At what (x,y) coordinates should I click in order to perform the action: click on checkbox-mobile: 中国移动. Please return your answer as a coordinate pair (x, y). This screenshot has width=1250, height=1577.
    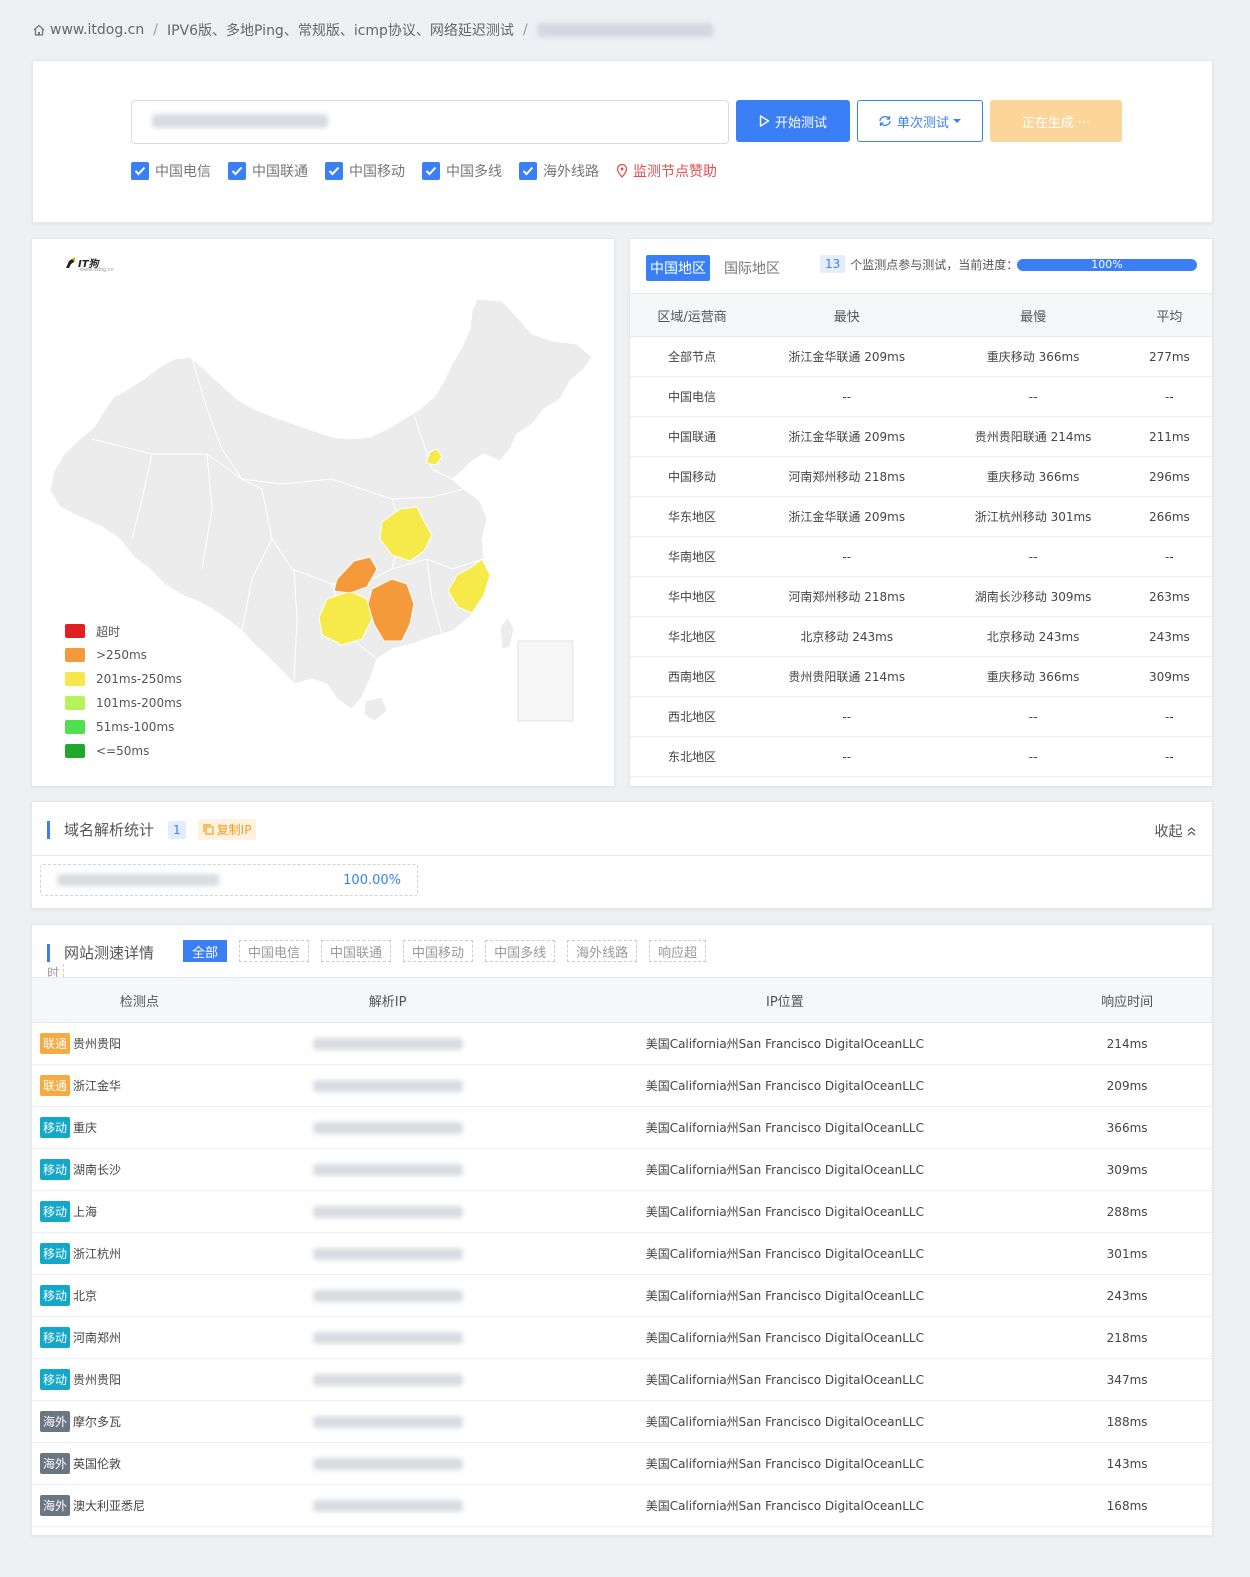
    Looking at the image, I should click on (365, 171).